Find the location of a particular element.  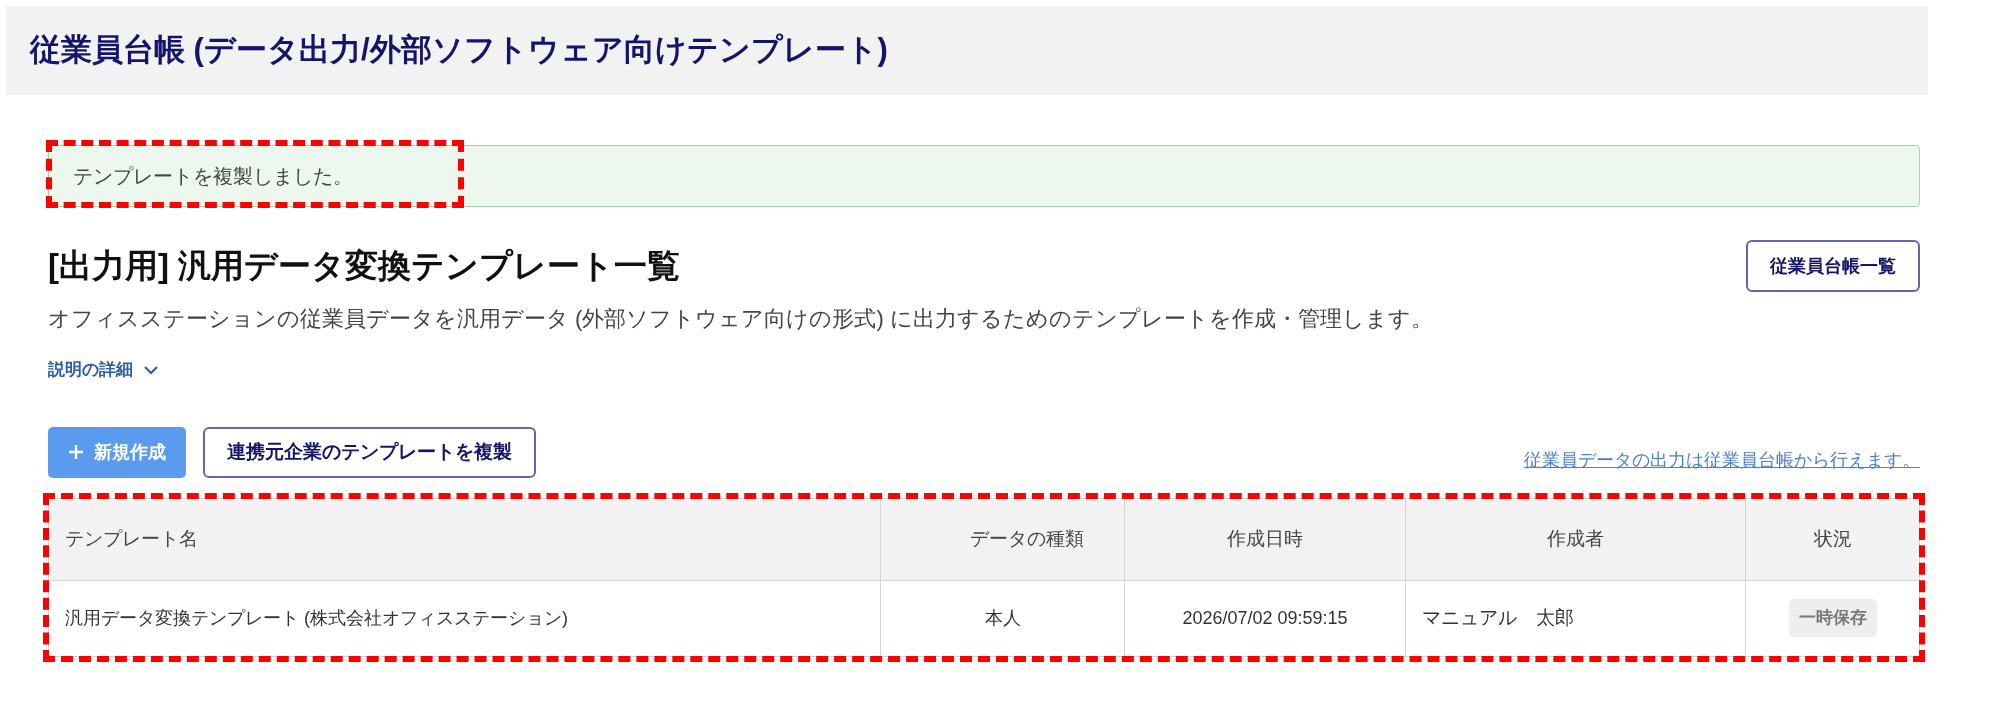

duplicate-template-button: 連携元企業のテンプレートを複製 is located at coordinates (369, 452).